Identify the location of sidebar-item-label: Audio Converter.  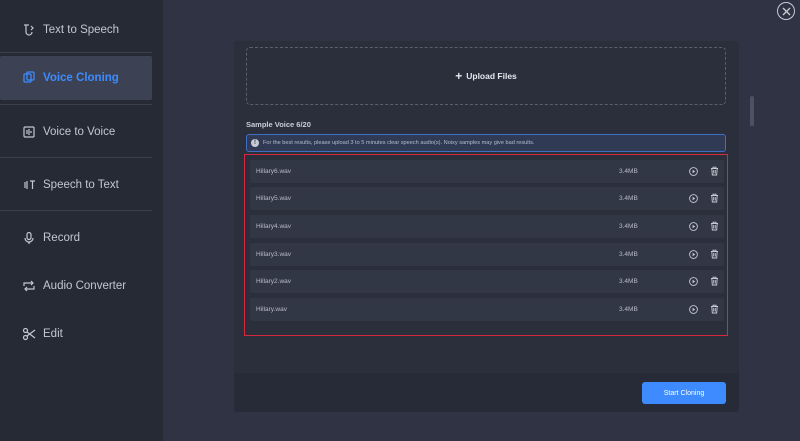
(85, 286).